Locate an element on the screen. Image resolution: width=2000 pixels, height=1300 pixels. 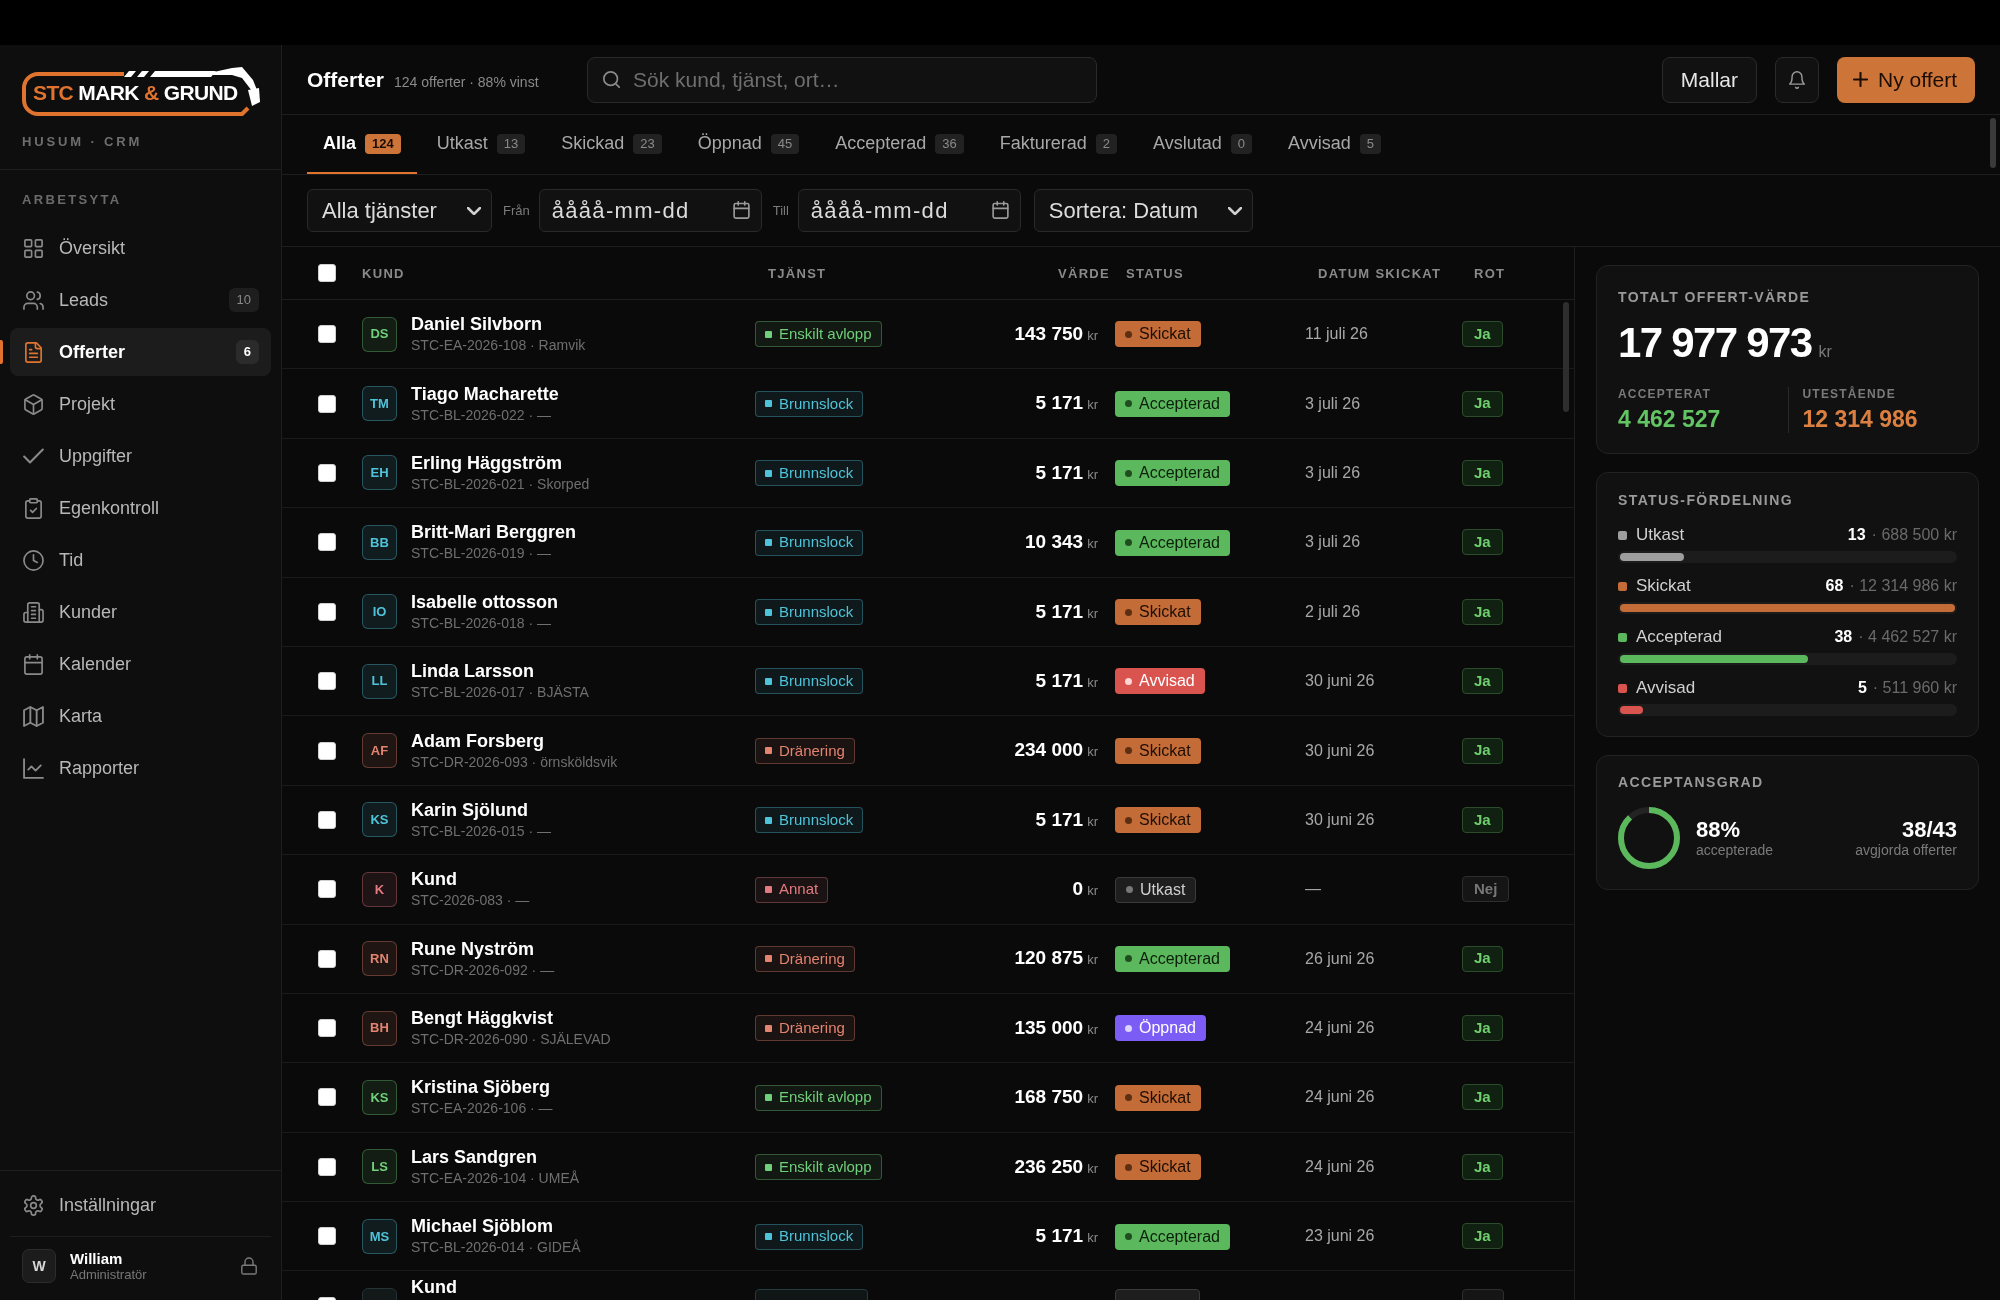
sent-date: 23 juni 26 is located at coordinates (1340, 1236).